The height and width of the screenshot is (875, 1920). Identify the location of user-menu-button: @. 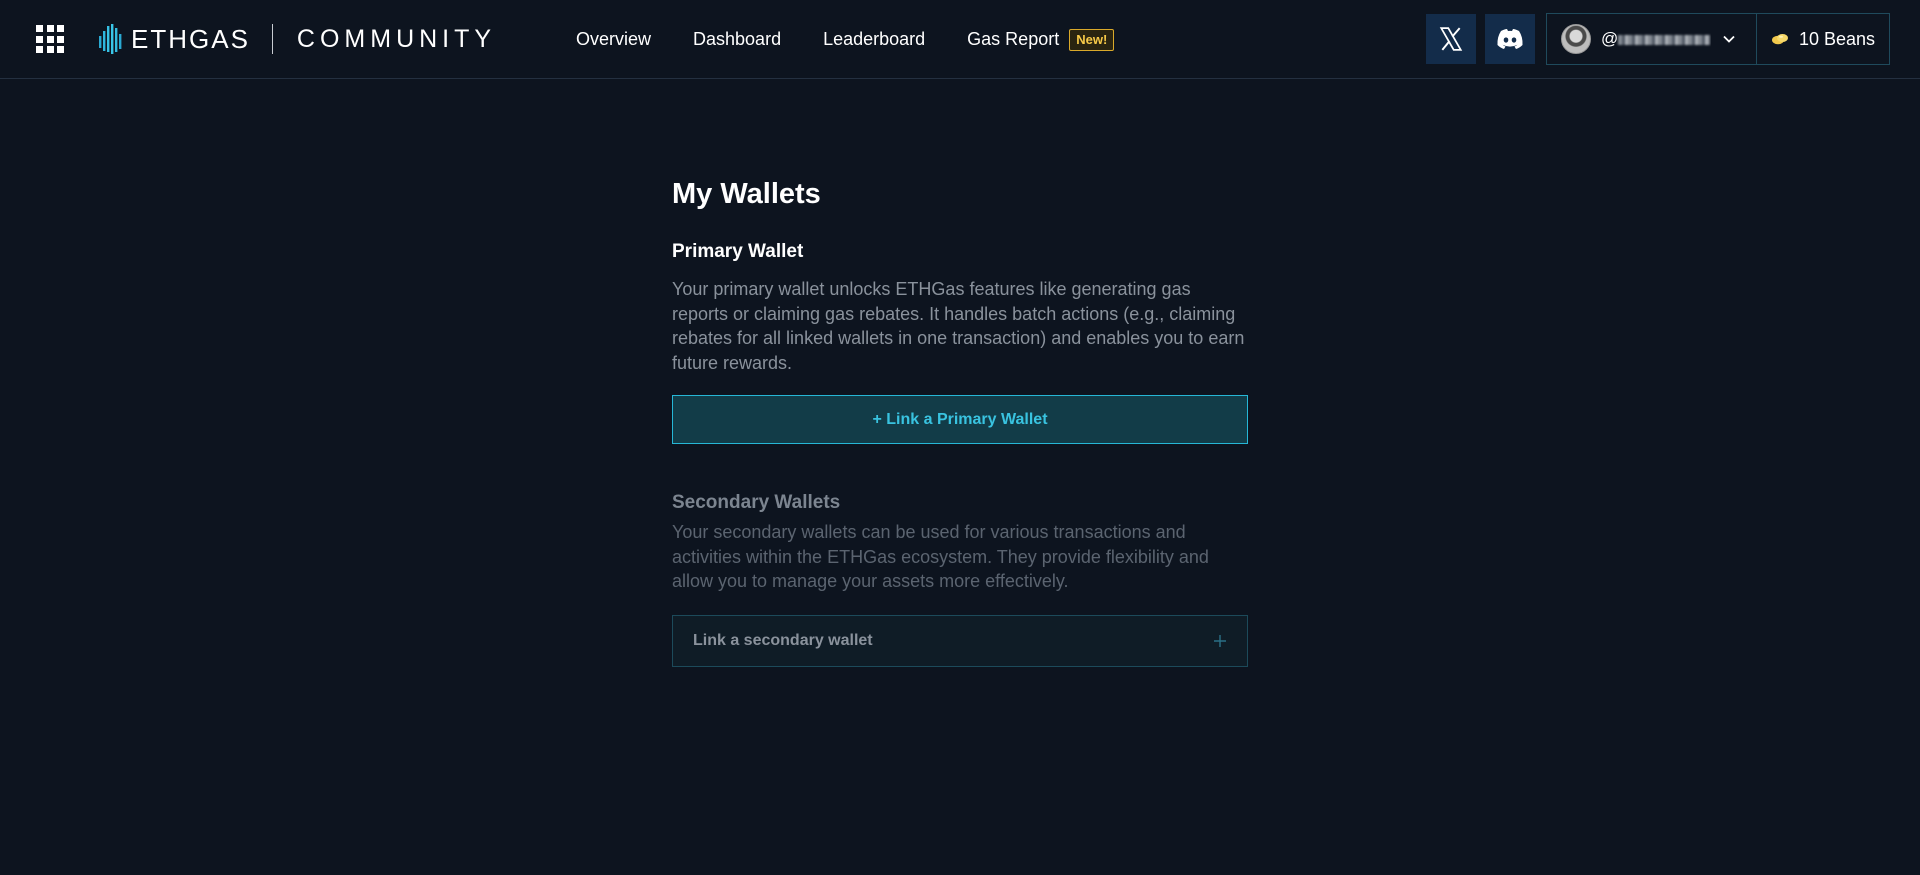
(1652, 39).